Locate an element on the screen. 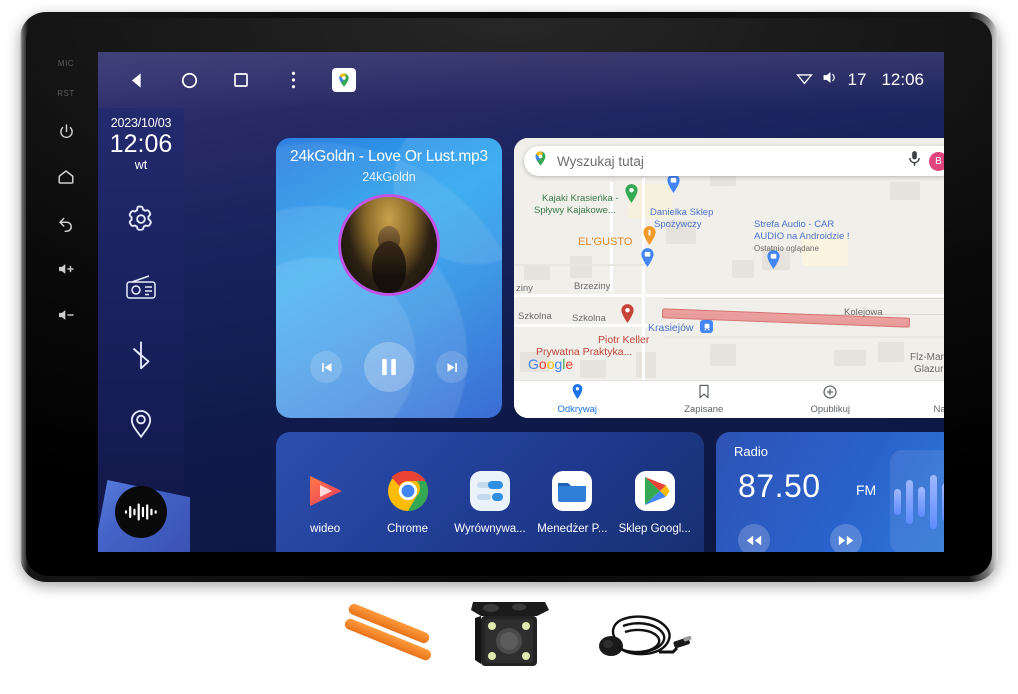 Image resolution: width=1018 pixels, height=694 pixels. app-label: Chrome is located at coordinates (408, 528).